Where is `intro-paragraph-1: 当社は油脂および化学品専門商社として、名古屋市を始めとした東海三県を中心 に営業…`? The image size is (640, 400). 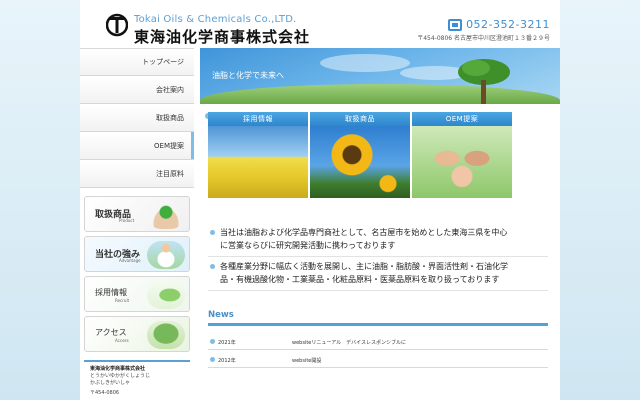 intro-paragraph-1: 当社は油脂および化学品専門商社として、名古屋市を始めとした東海三県を中心 に営業… is located at coordinates (378, 239).